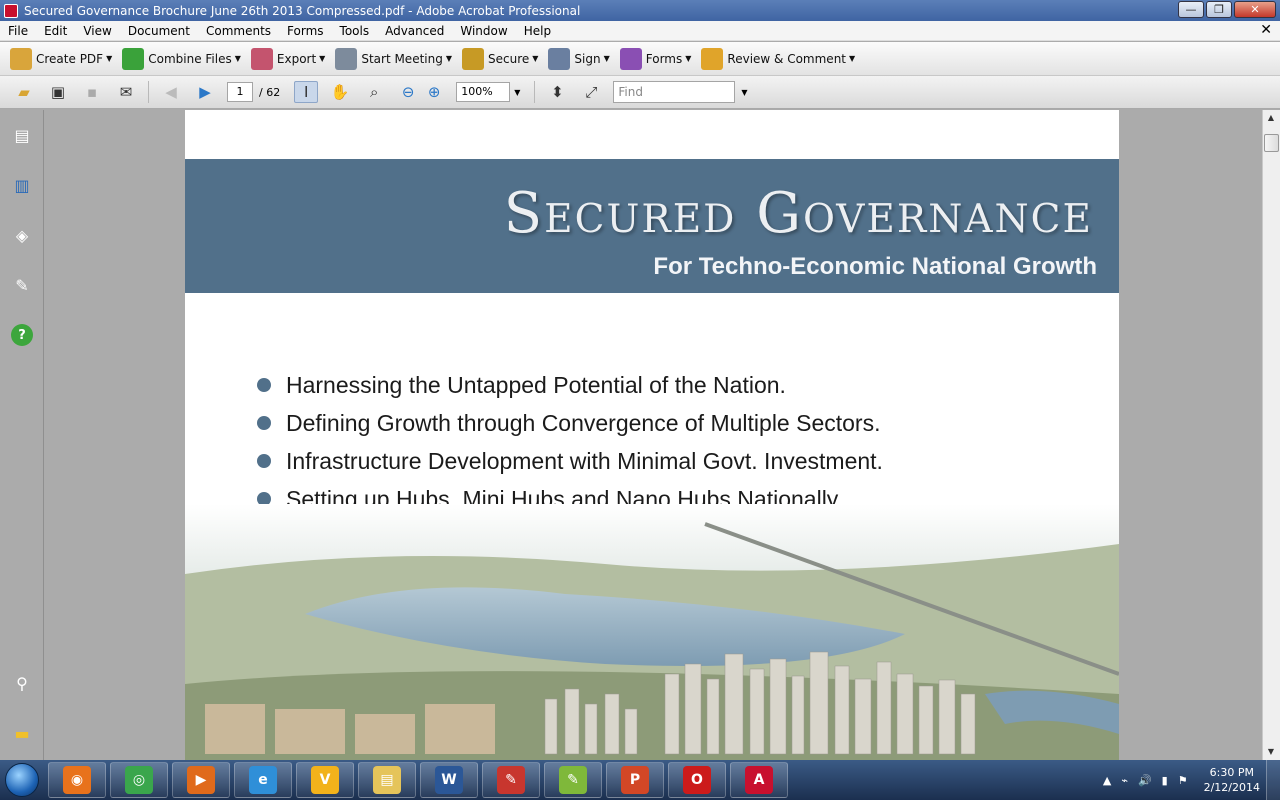 The width and height of the screenshot is (1280, 800). I want to click on start-button, so click(22, 780).